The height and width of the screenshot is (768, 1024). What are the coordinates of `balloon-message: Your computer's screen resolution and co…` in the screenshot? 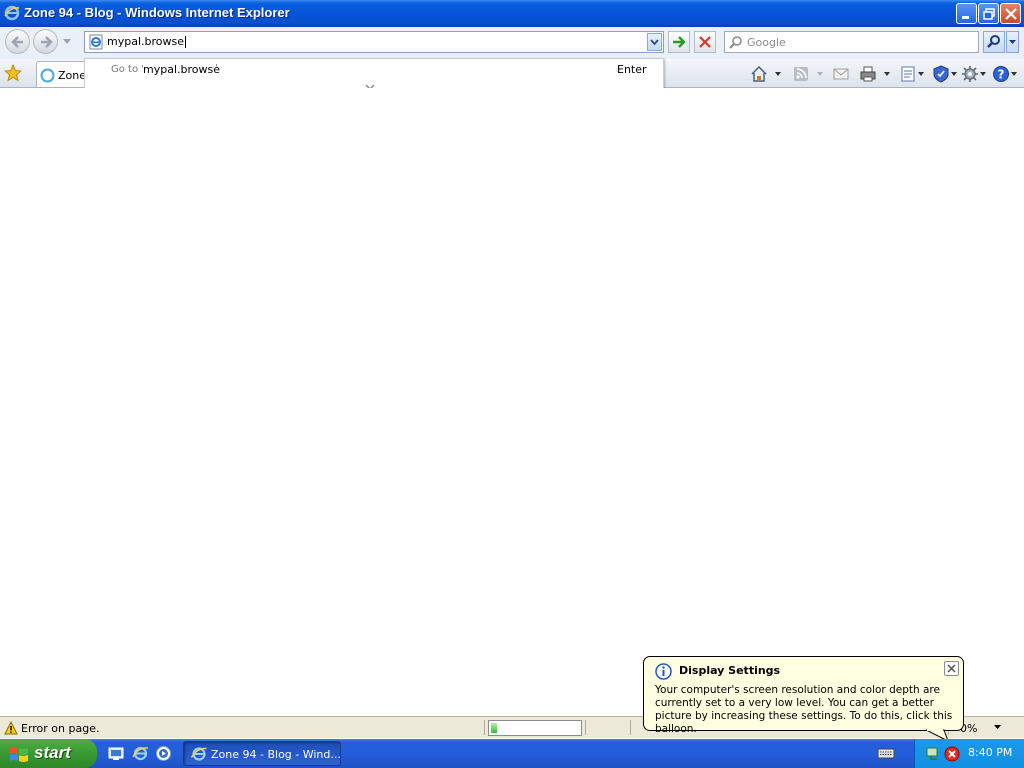 It's located at (804, 709).